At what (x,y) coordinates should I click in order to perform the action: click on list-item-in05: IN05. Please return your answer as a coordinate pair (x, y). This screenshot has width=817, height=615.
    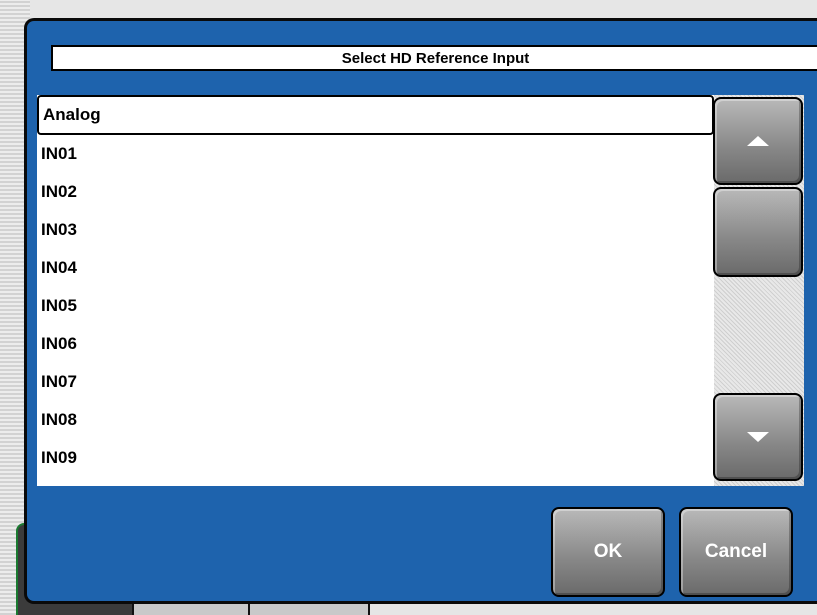
    Looking at the image, I should click on (375, 306).